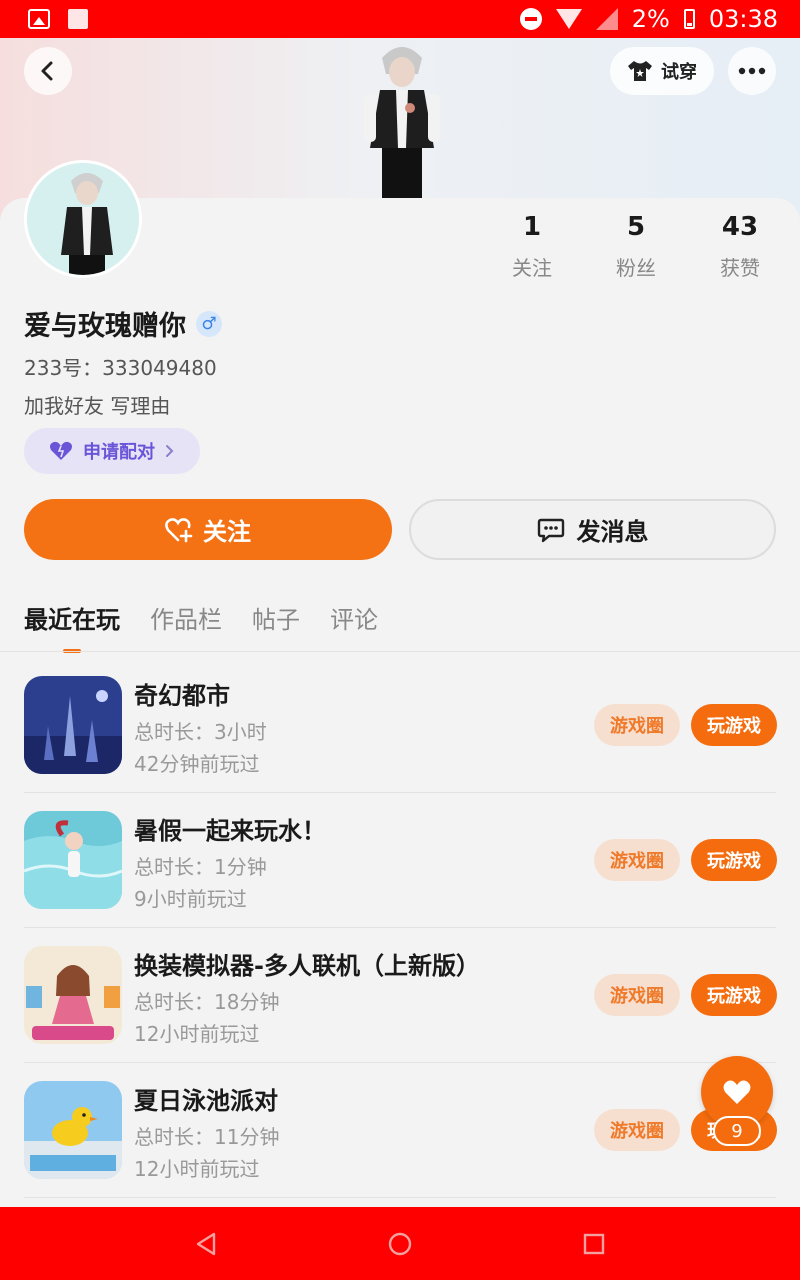 The width and height of the screenshot is (800, 1280). What do you see at coordinates (737, 1131) in the screenshot?
I see `like-count-badge: 9` at bounding box center [737, 1131].